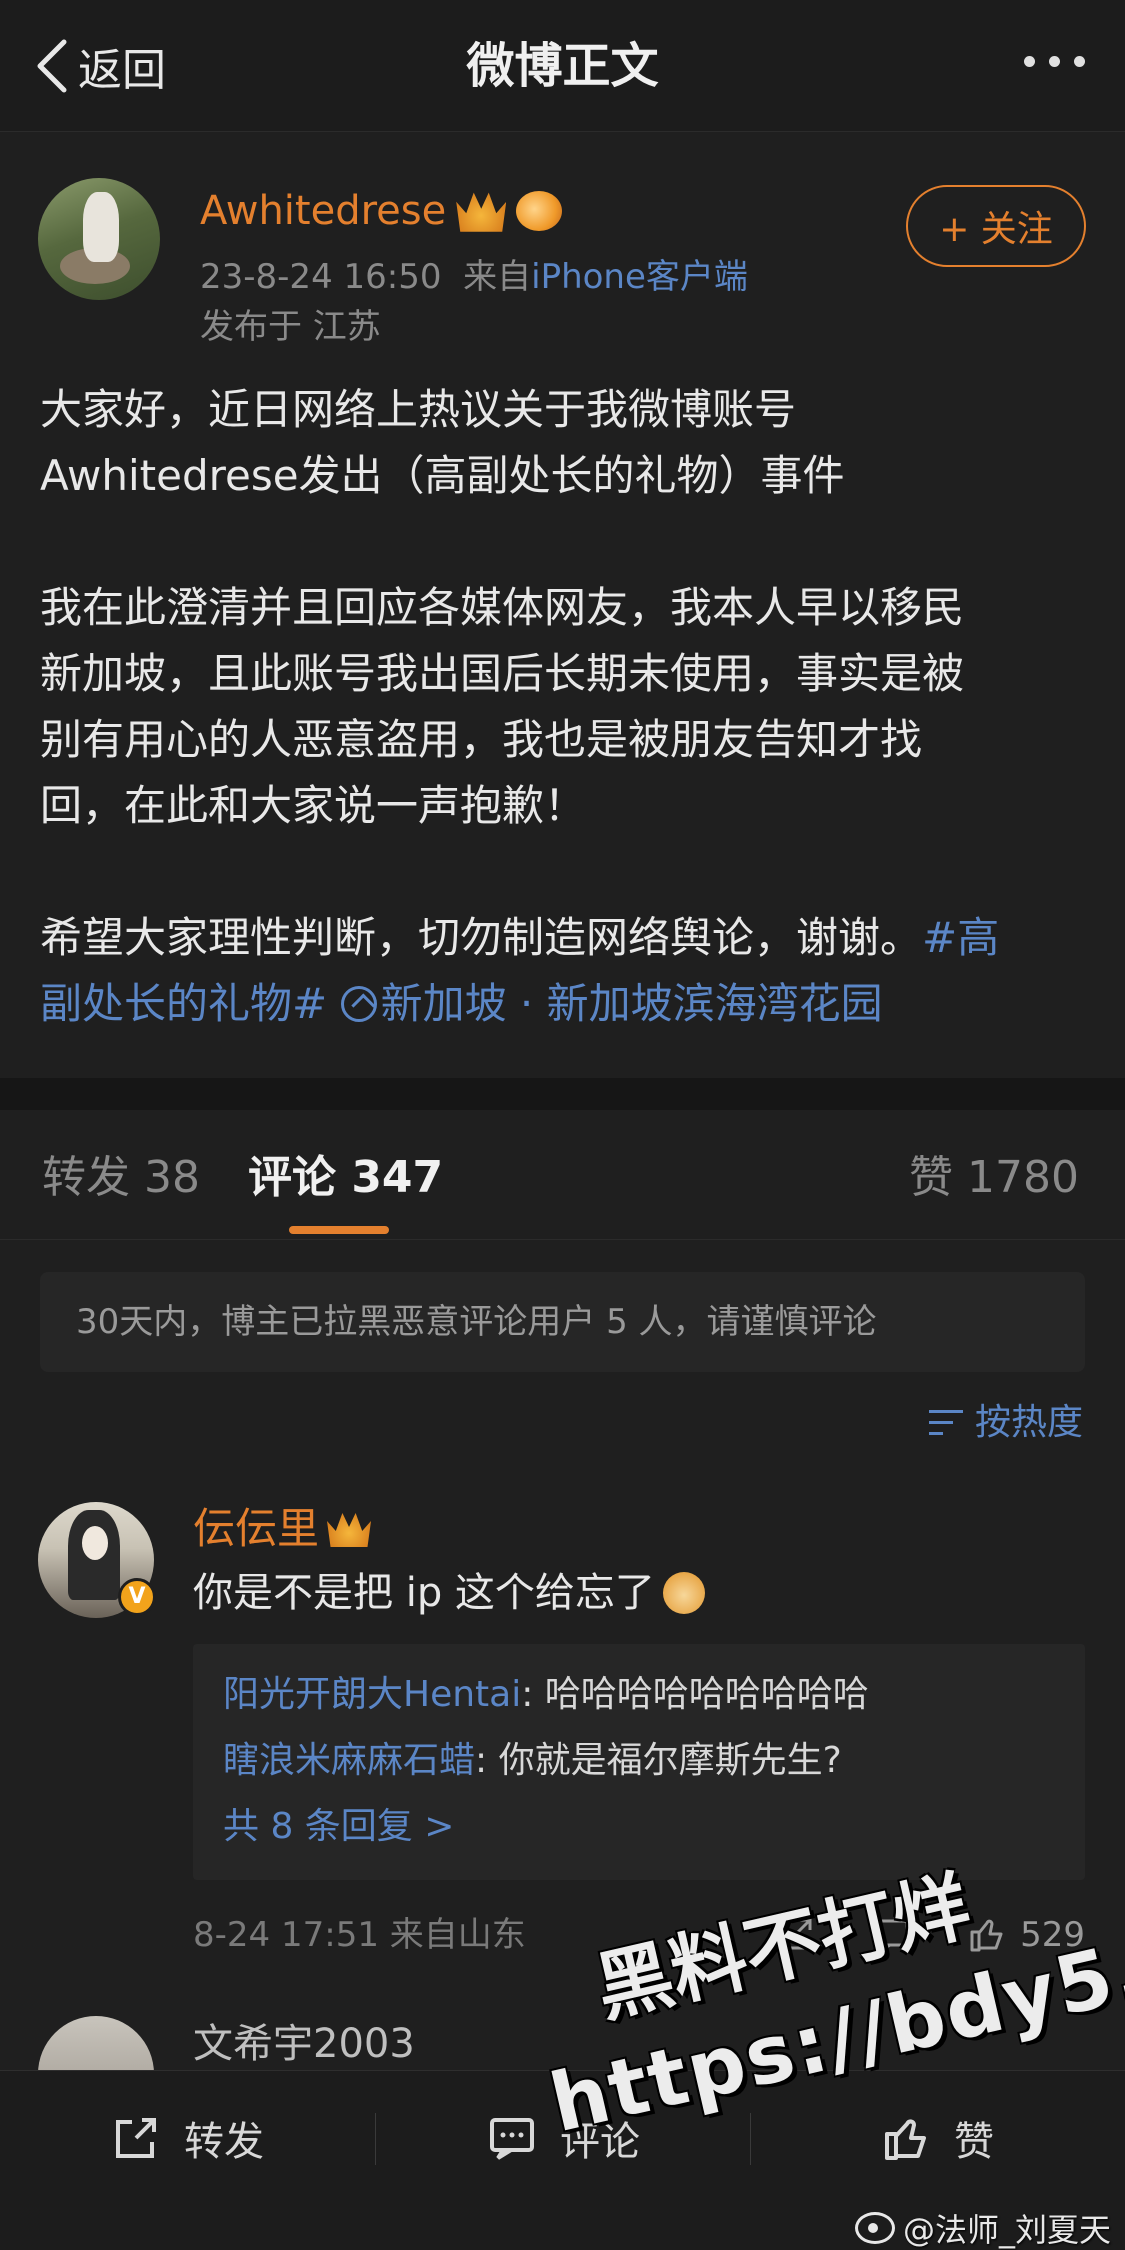 The image size is (1125, 2250). I want to click on hashtag-link-cont: 副处长的礼物#, so click(183, 1003).